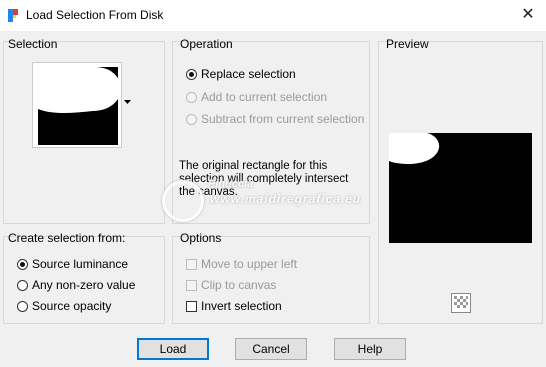  Describe the element at coordinates (253, 166) in the screenshot. I see `note-line: The original rectangle for this` at that location.